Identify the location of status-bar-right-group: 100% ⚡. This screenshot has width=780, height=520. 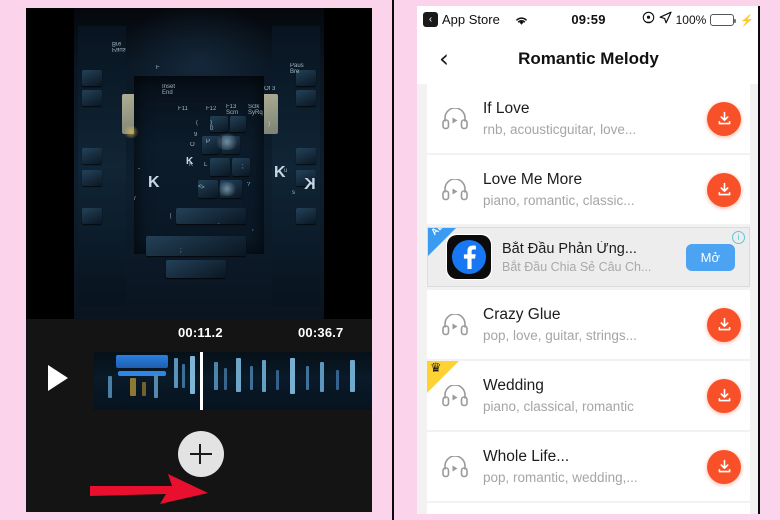
(698, 20).